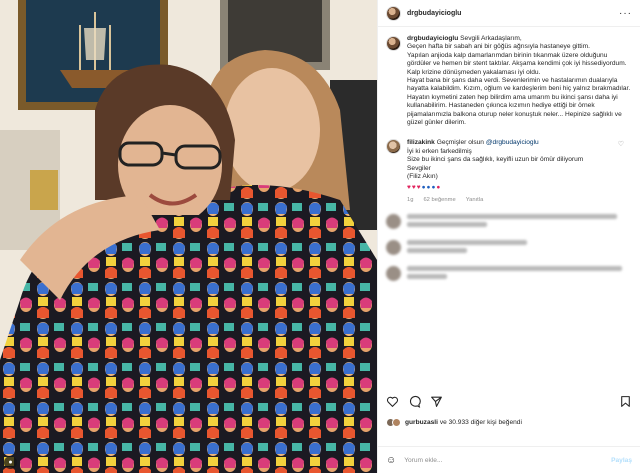  Describe the element at coordinates (434, 13) in the screenshot. I see `author-username: drgbudayicioglu` at that location.